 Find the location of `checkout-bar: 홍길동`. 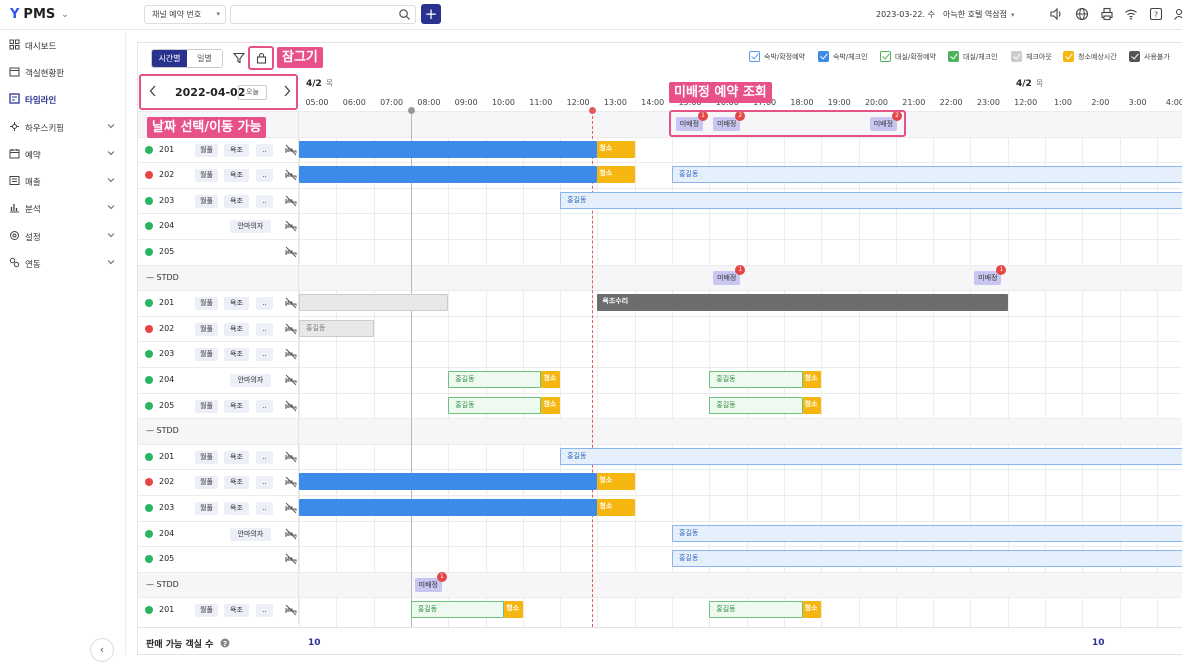

checkout-bar: 홍길동 is located at coordinates (336, 328).